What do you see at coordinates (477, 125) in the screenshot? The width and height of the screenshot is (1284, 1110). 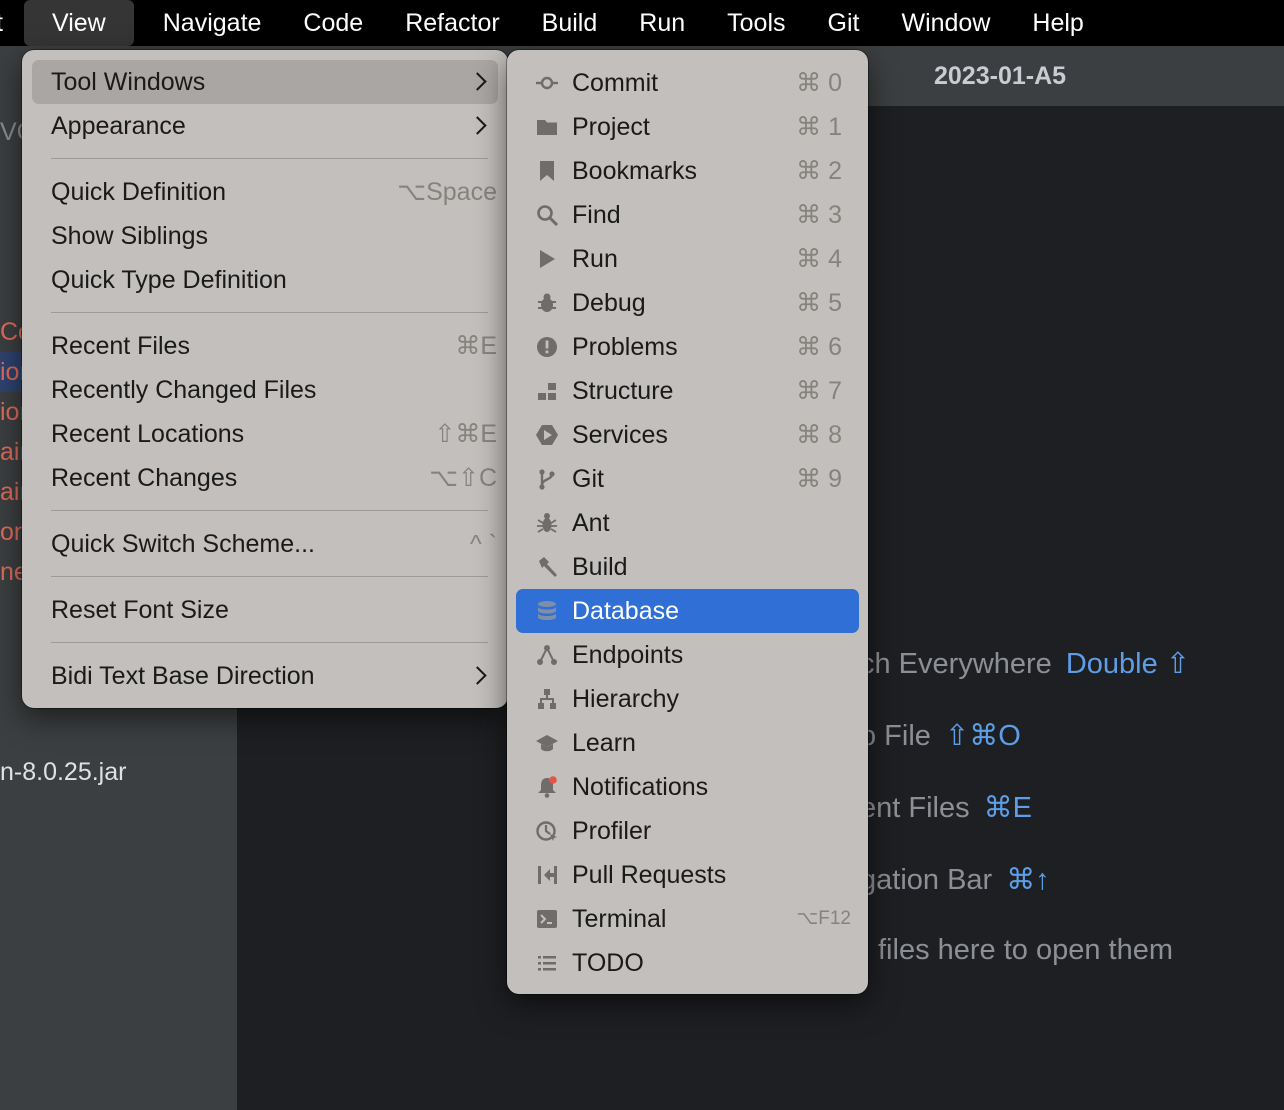 I see `chevron-right-icon` at bounding box center [477, 125].